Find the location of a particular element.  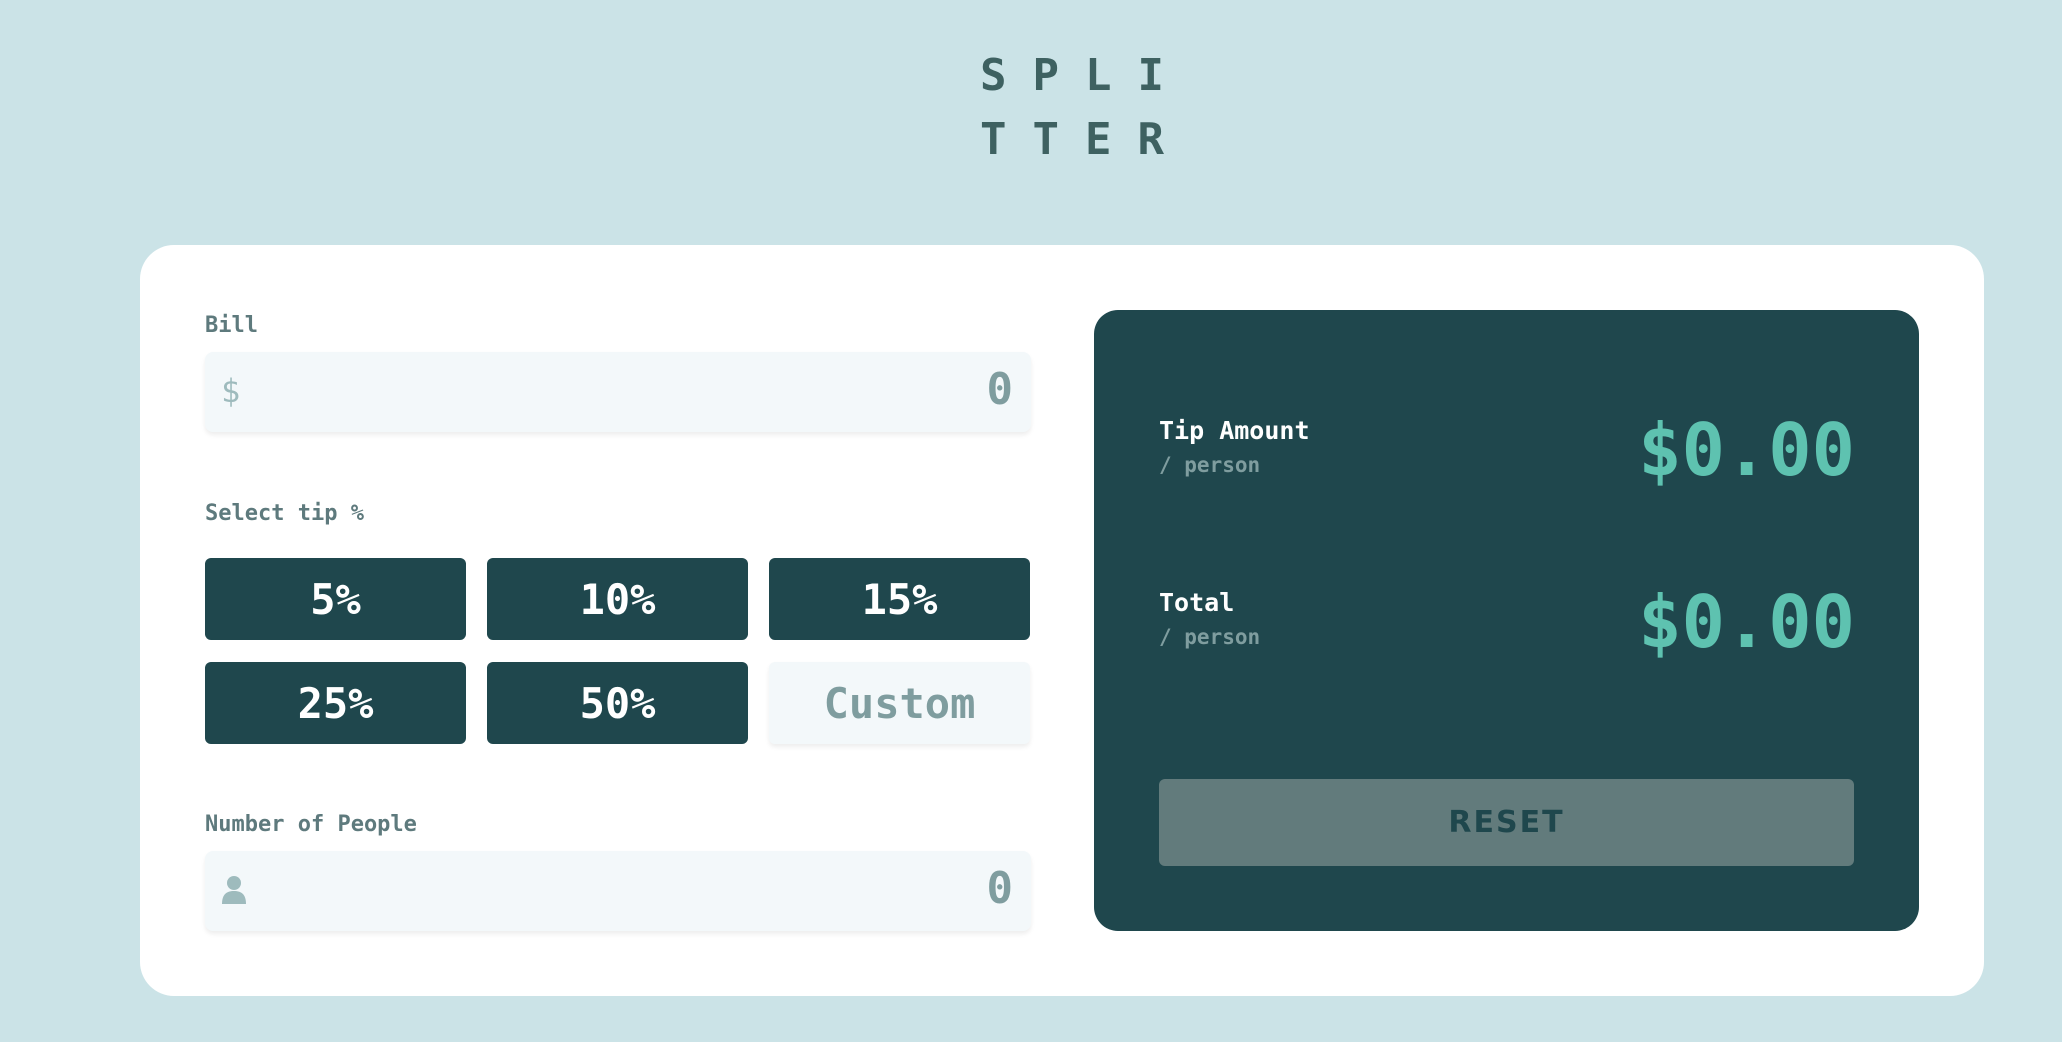

tip-amount-sub: / person is located at coordinates (1210, 465).